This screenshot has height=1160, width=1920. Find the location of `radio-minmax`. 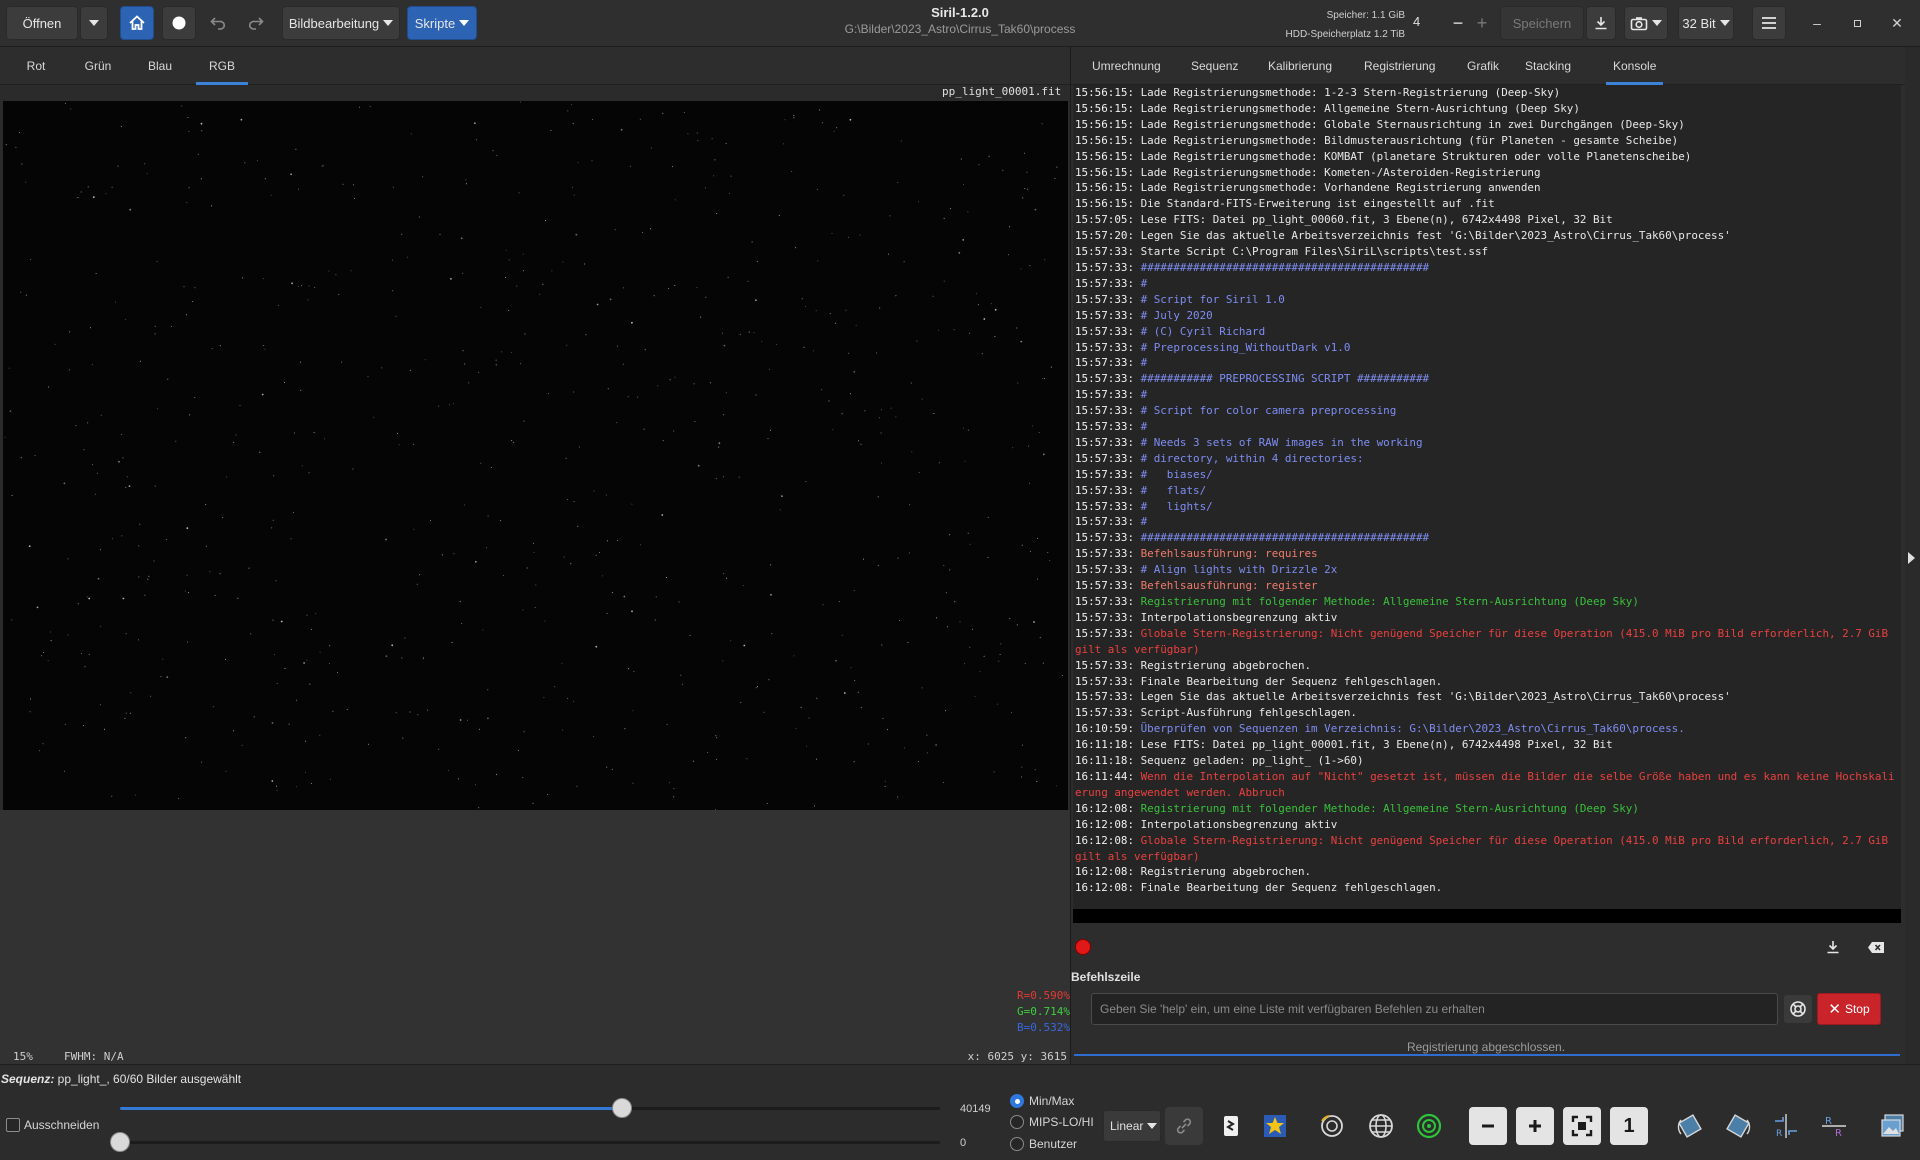

radio-minmax is located at coordinates (1017, 1101).